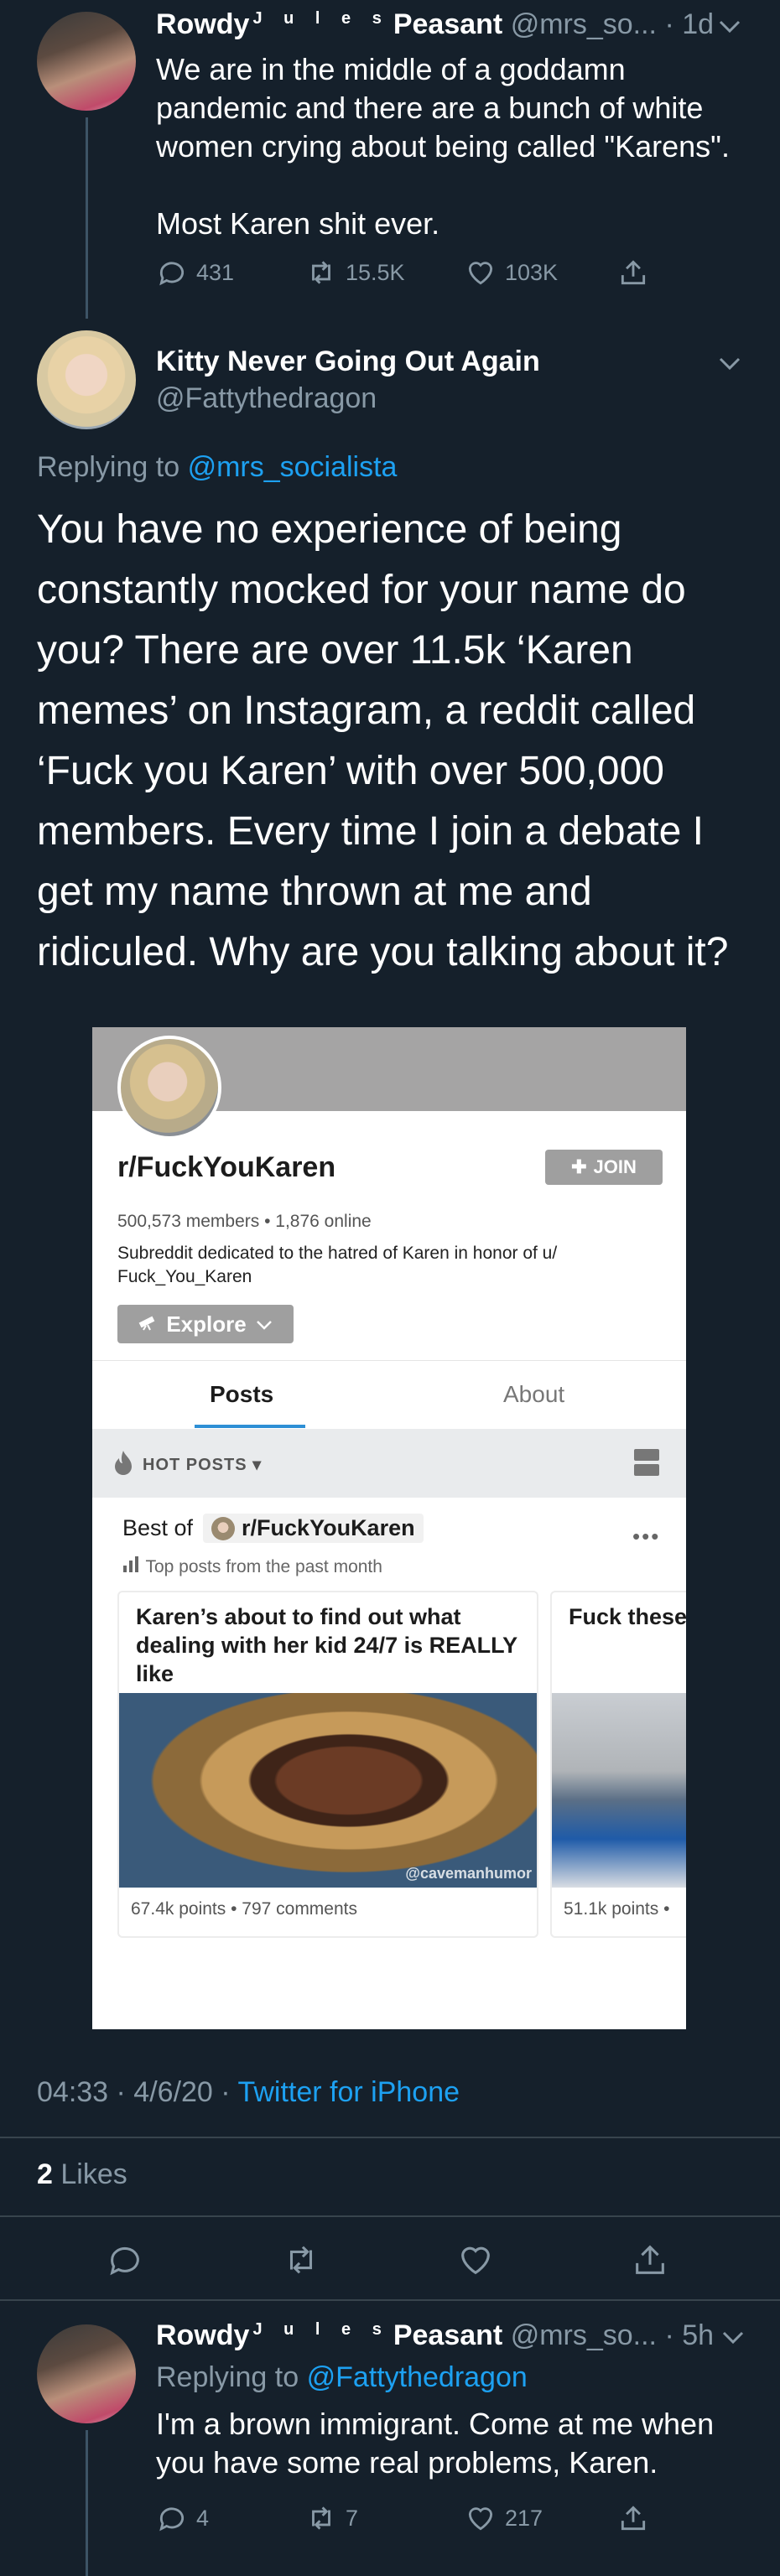 The image size is (780, 2576). What do you see at coordinates (352, 2518) in the screenshot?
I see `reply-retweet-count: 7` at bounding box center [352, 2518].